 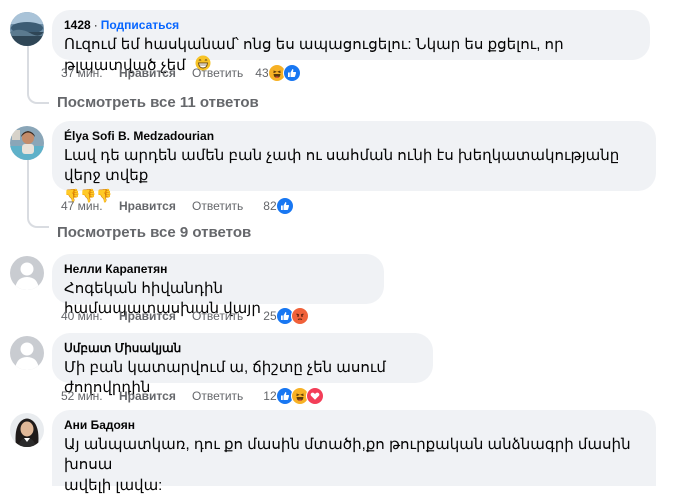 I want to click on comment-actions: 47 мин. Нравится Ответить 82, so click(x=177, y=206).